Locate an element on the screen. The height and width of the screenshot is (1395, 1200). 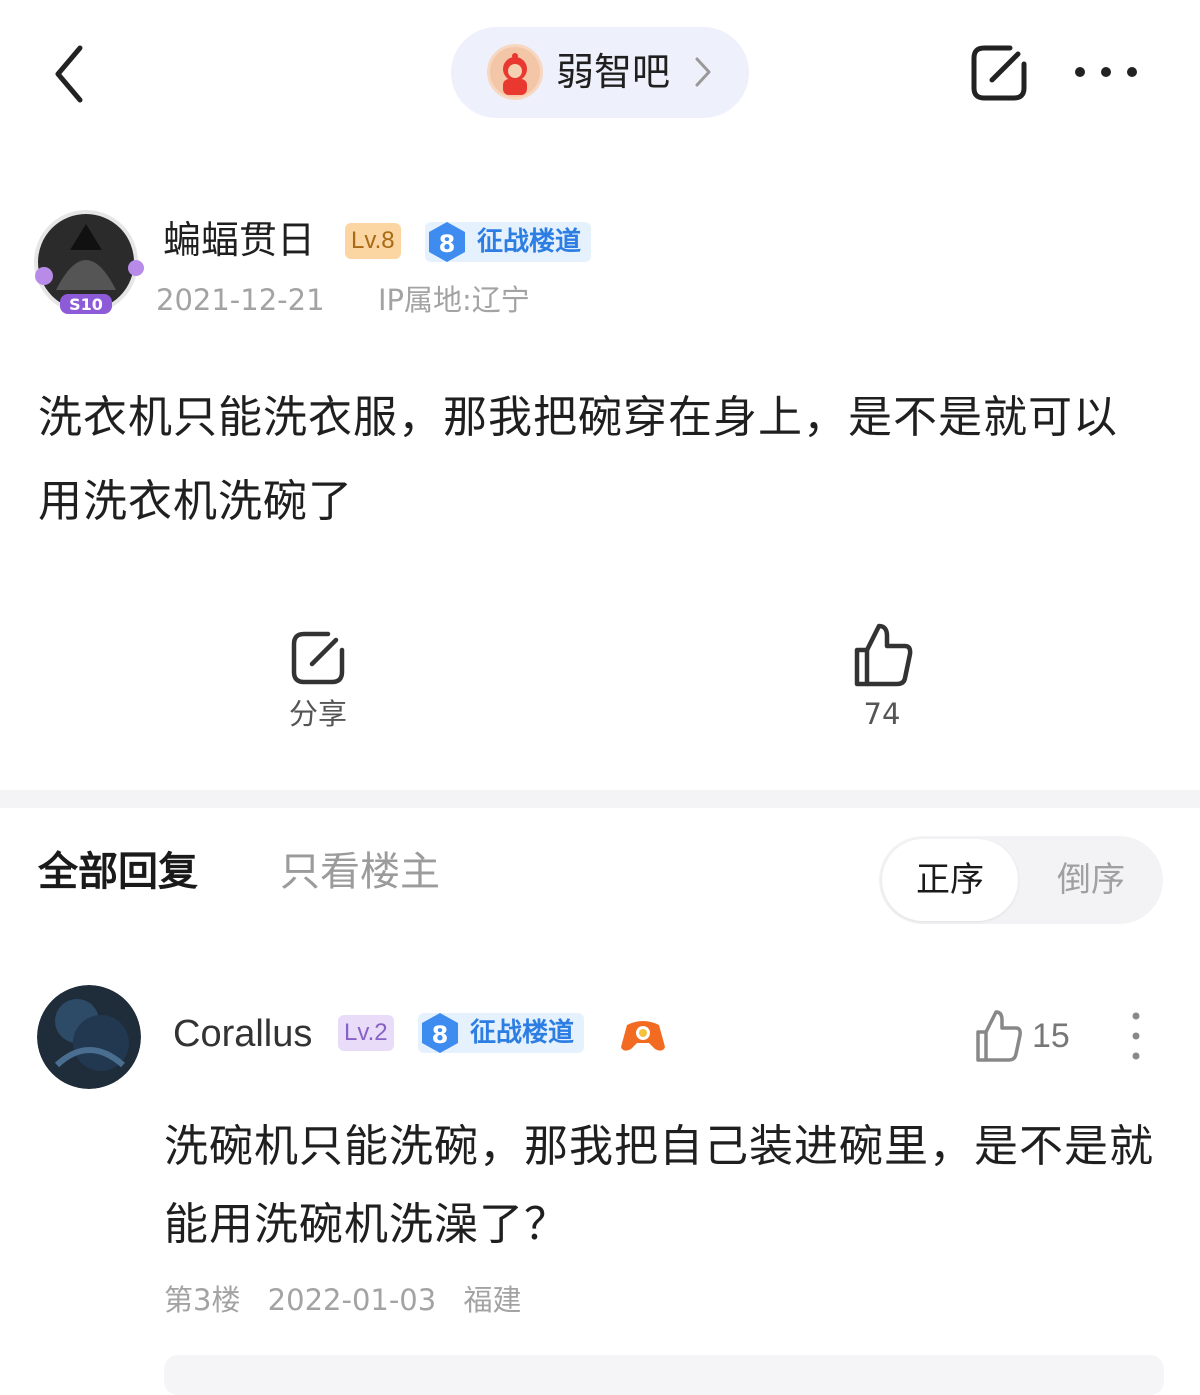
commenter-name: Corallus is located at coordinates (242, 1034).